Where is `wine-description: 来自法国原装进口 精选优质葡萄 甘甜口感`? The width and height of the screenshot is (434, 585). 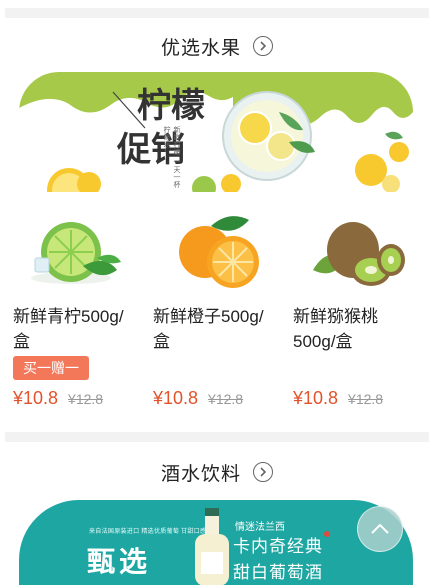 wine-description: 来自法国原装进口 精选优质葡萄 甘甜口感 is located at coordinates (148, 532).